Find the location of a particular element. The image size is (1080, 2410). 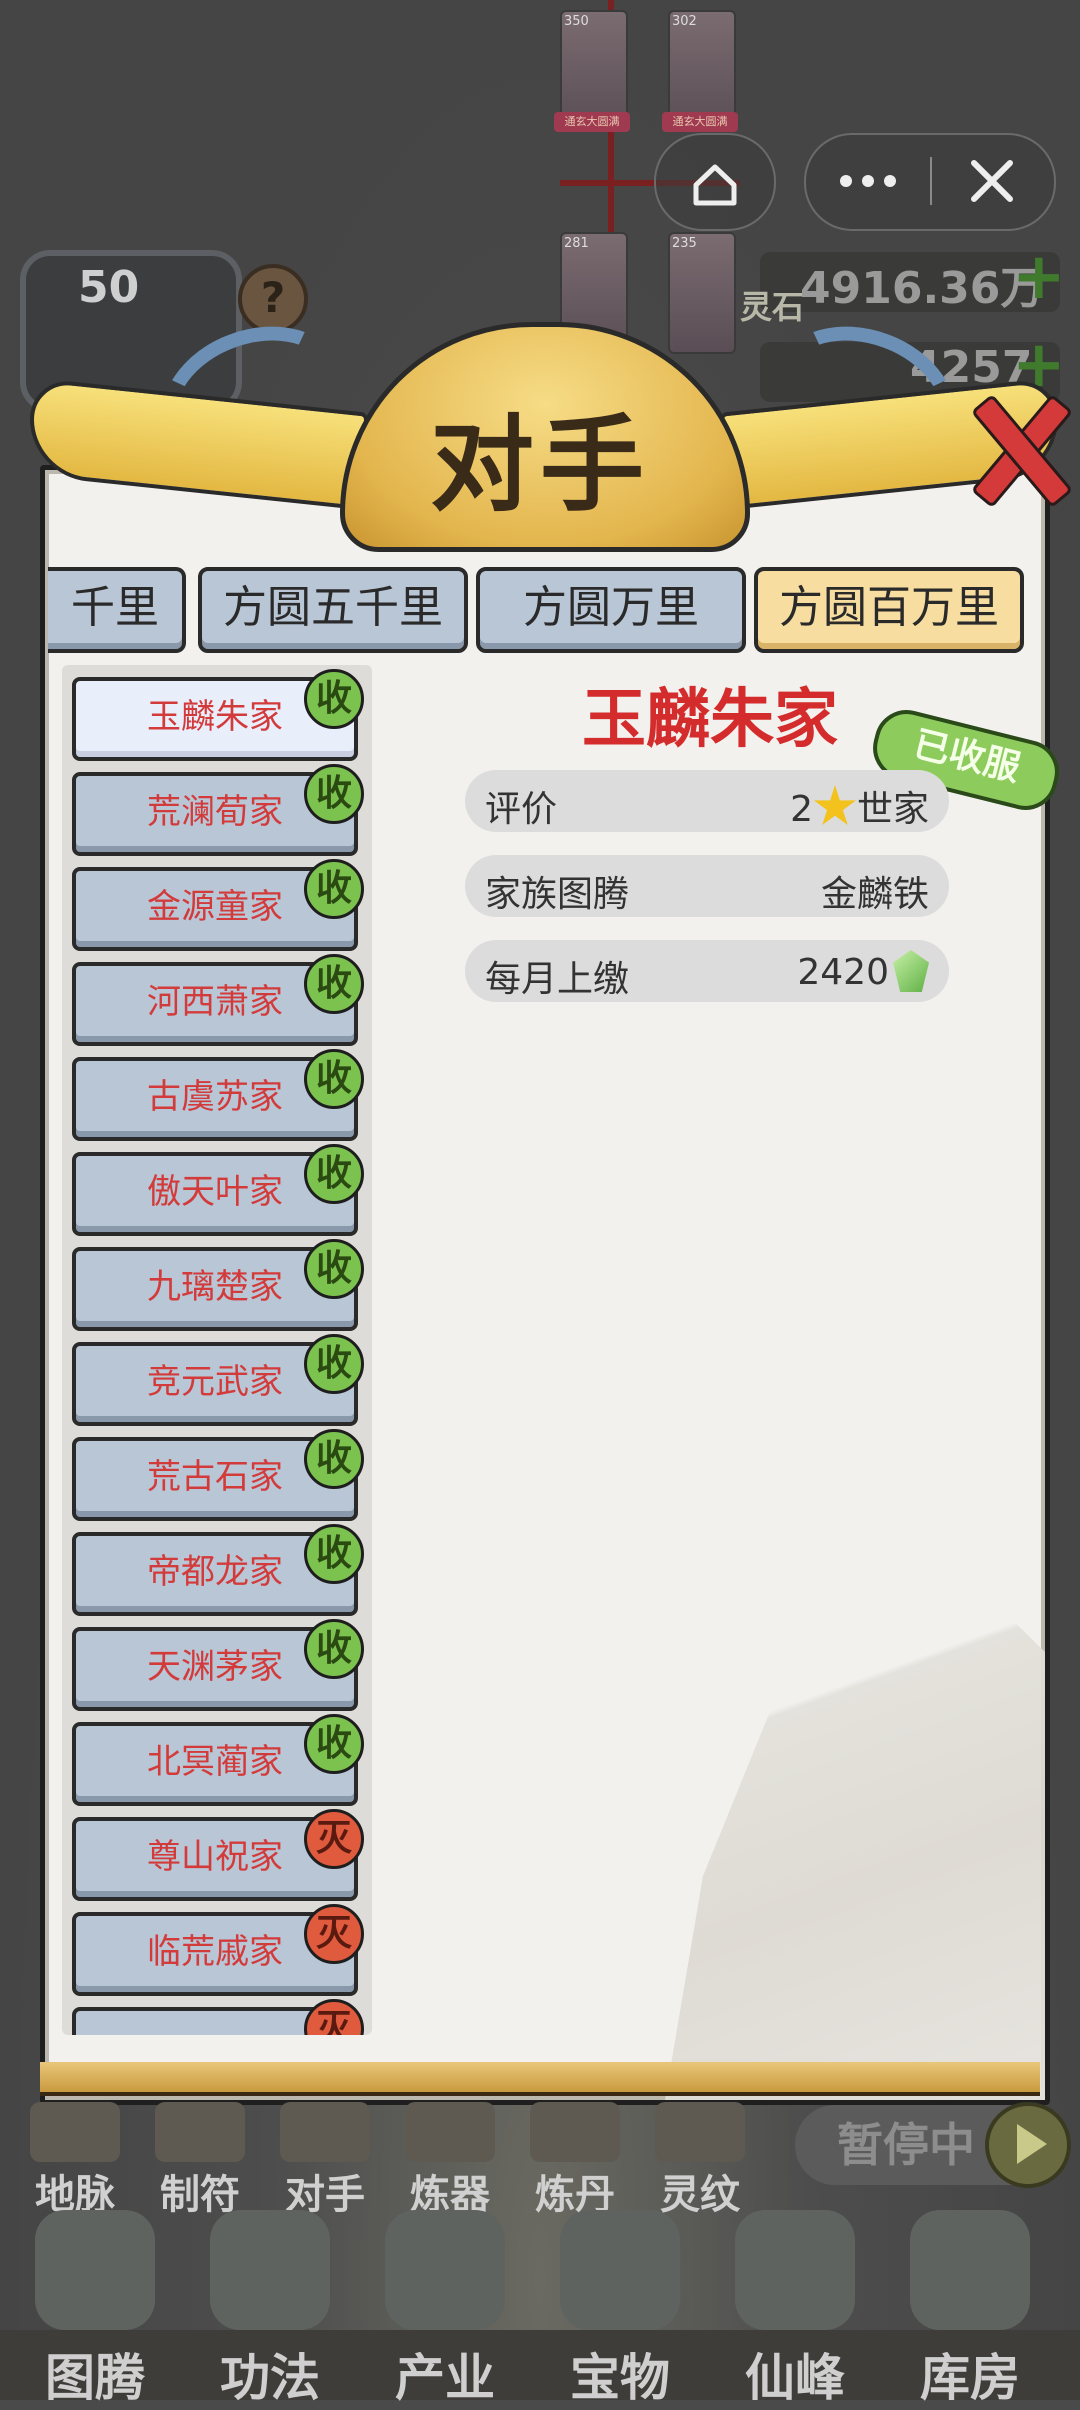

forge-icon is located at coordinates (450, 2132).